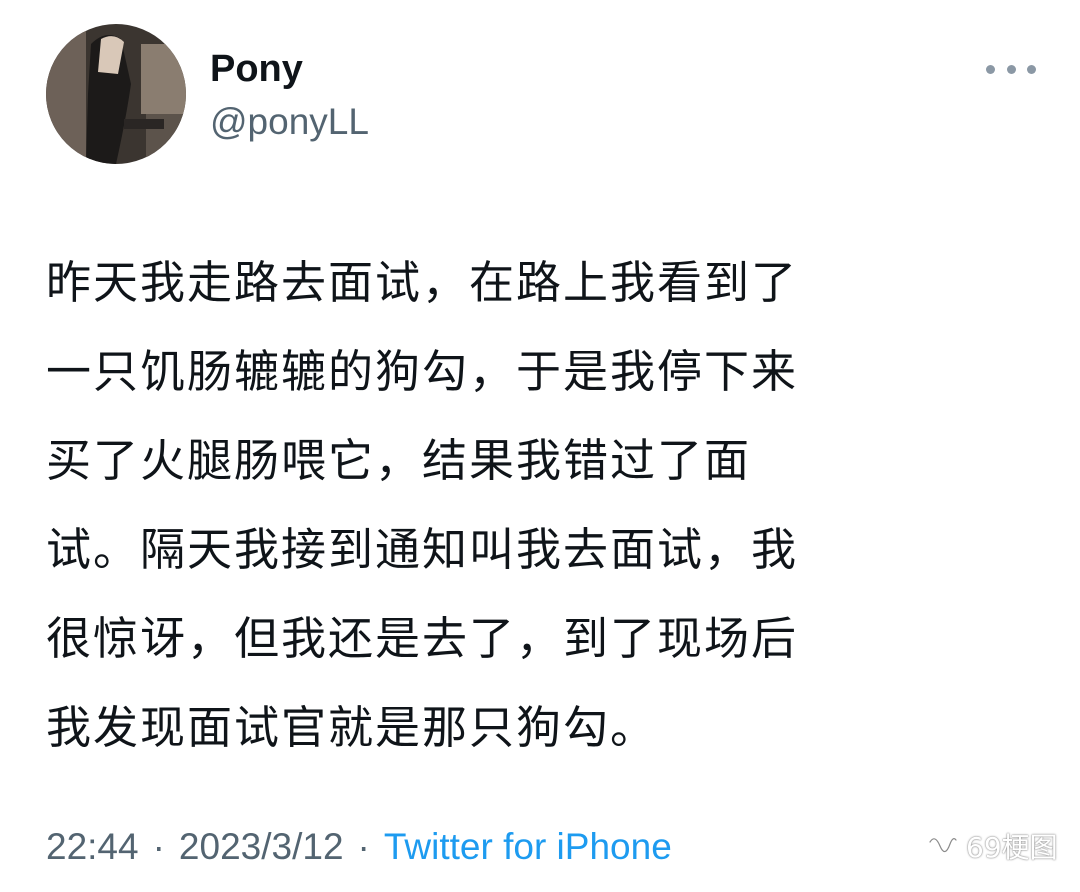 This screenshot has height=892, width=1080. I want to click on tweet-line: 昨天我走路去面试，在路上我看到了, so click(422, 282).